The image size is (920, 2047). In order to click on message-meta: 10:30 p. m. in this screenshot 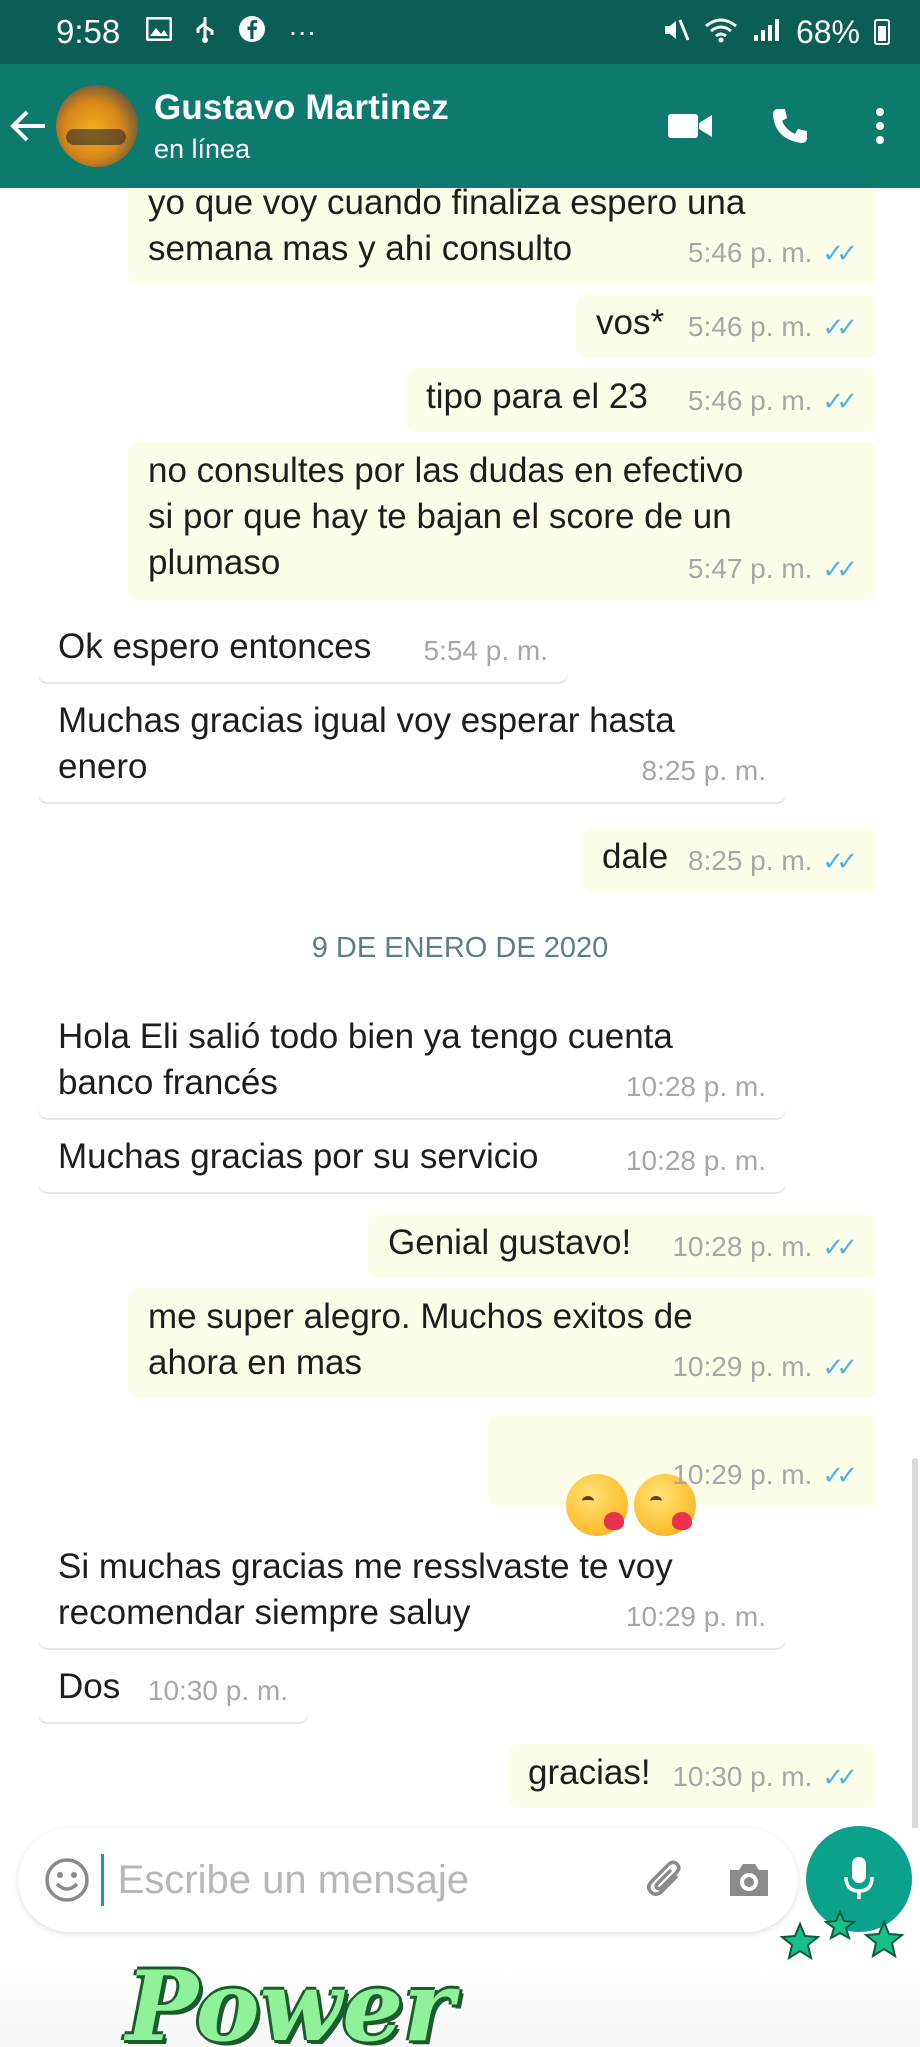, I will do `click(218, 1691)`.